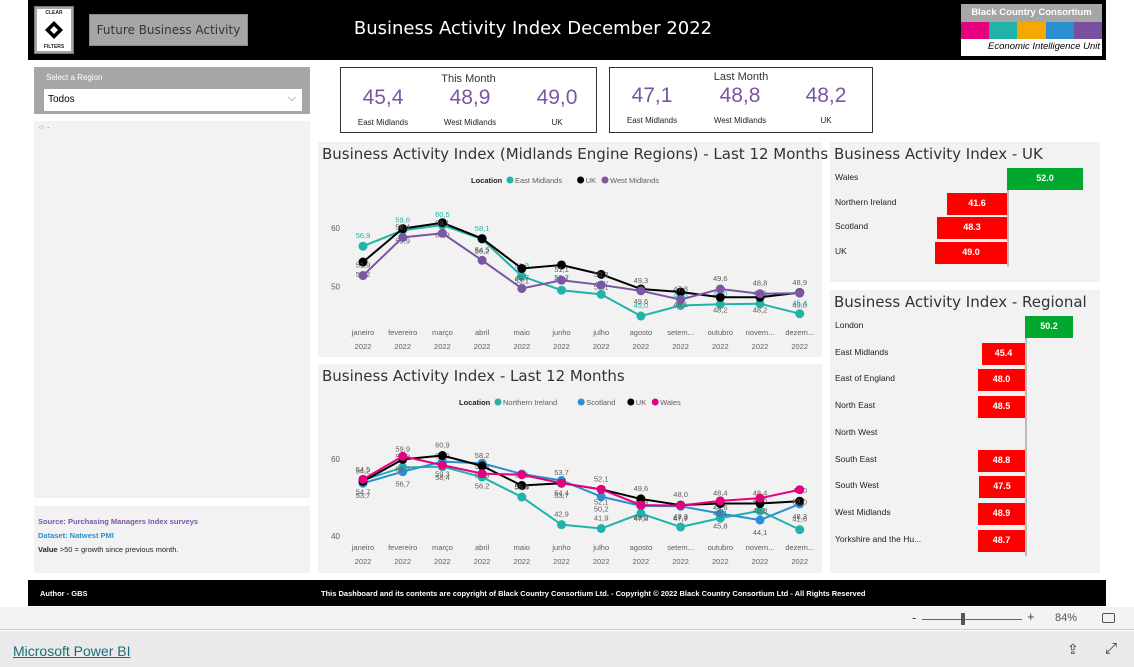 This screenshot has width=1134, height=667. What do you see at coordinates (760, 532) in the screenshot?
I see `data-label: 44,1` at bounding box center [760, 532].